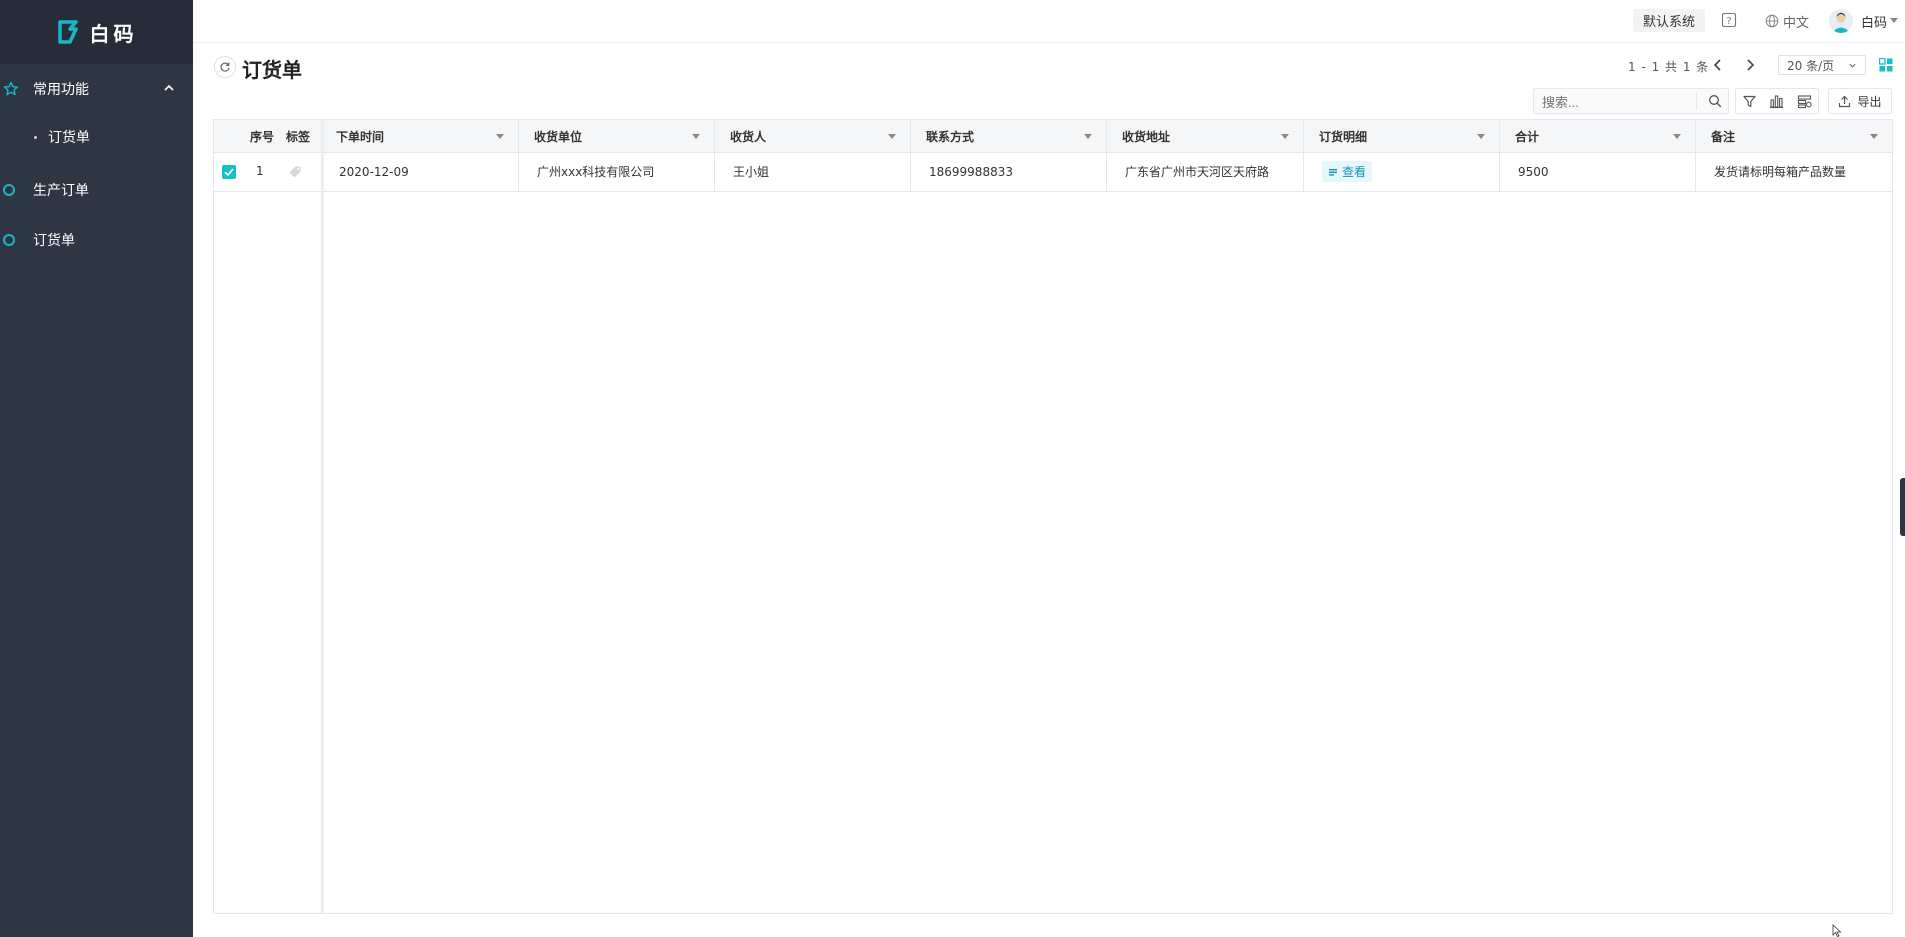  What do you see at coordinates (1618, 102) in the screenshot?
I see `search-input` at bounding box center [1618, 102].